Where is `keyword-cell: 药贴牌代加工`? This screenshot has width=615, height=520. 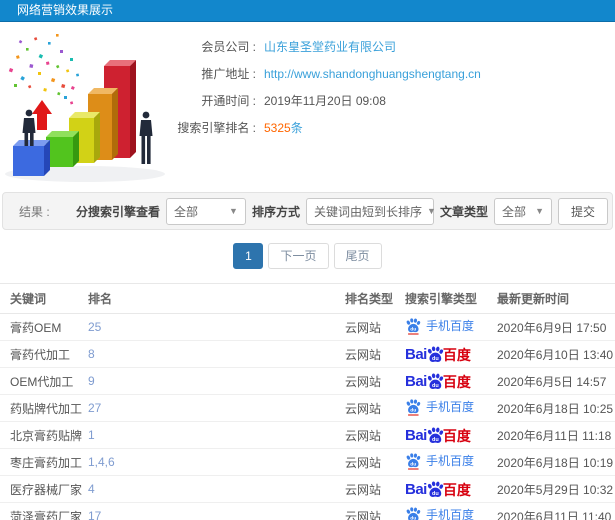 keyword-cell: 药贴牌代加工 is located at coordinates (44, 408).